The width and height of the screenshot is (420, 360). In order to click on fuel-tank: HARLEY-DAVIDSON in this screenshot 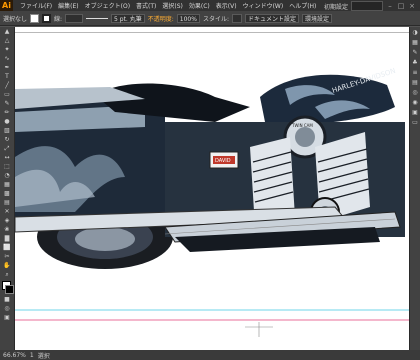, I will do `click(328, 95)`.